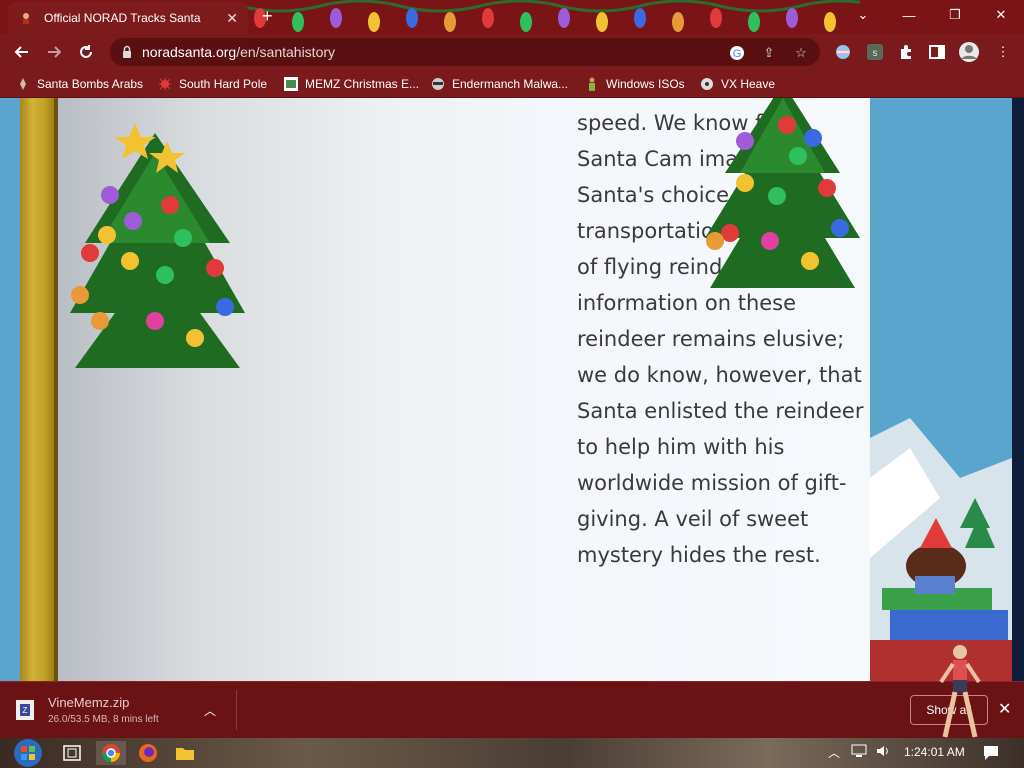 The image size is (1024, 768). What do you see at coordinates (707, 84) in the screenshot?
I see `hazard-icon` at bounding box center [707, 84].